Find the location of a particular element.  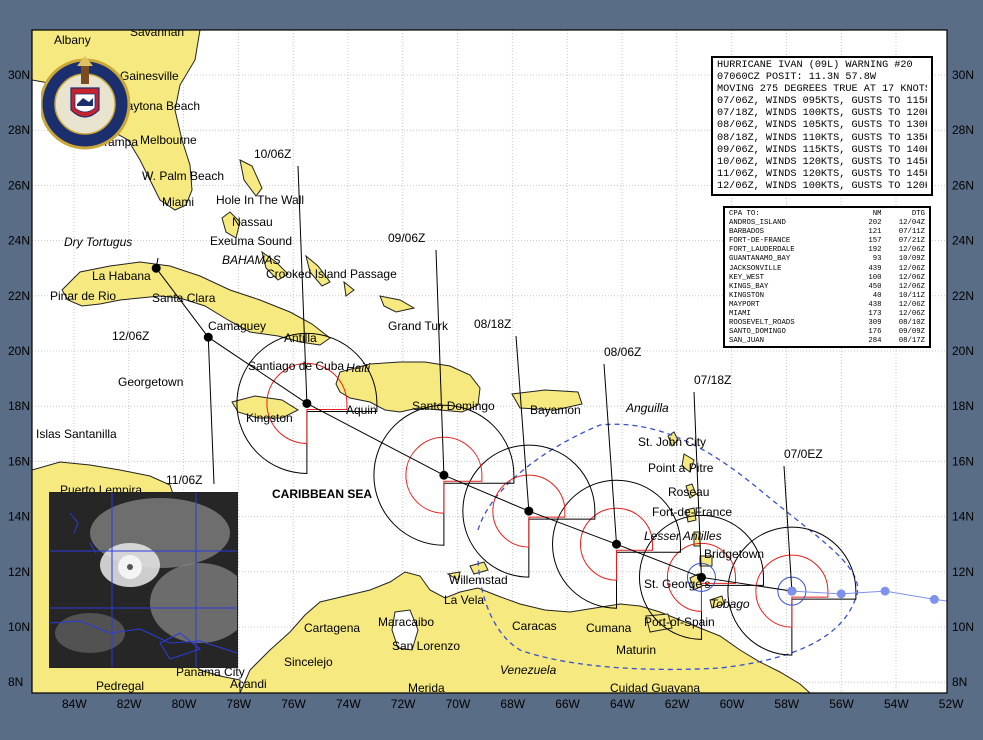

lat-label-left: 22N is located at coordinates (19, 296).